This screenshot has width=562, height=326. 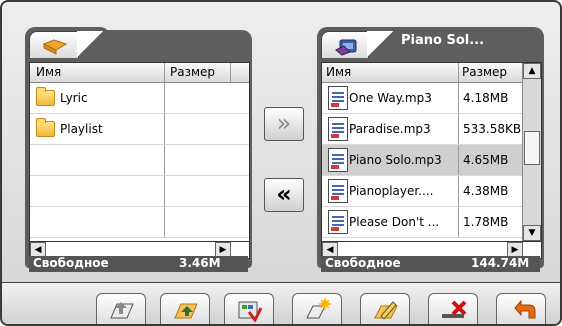 I want to click on delete-icon, so click(x=454, y=309).